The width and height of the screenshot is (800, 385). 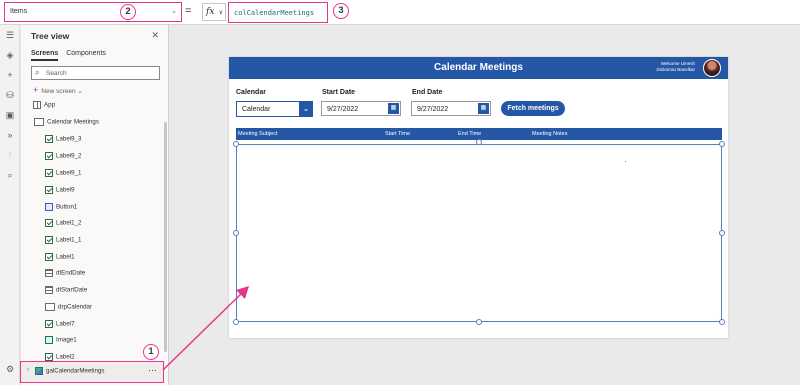 What do you see at coordinates (65, 357) in the screenshot?
I see `tree-item-label: Label2` at bounding box center [65, 357].